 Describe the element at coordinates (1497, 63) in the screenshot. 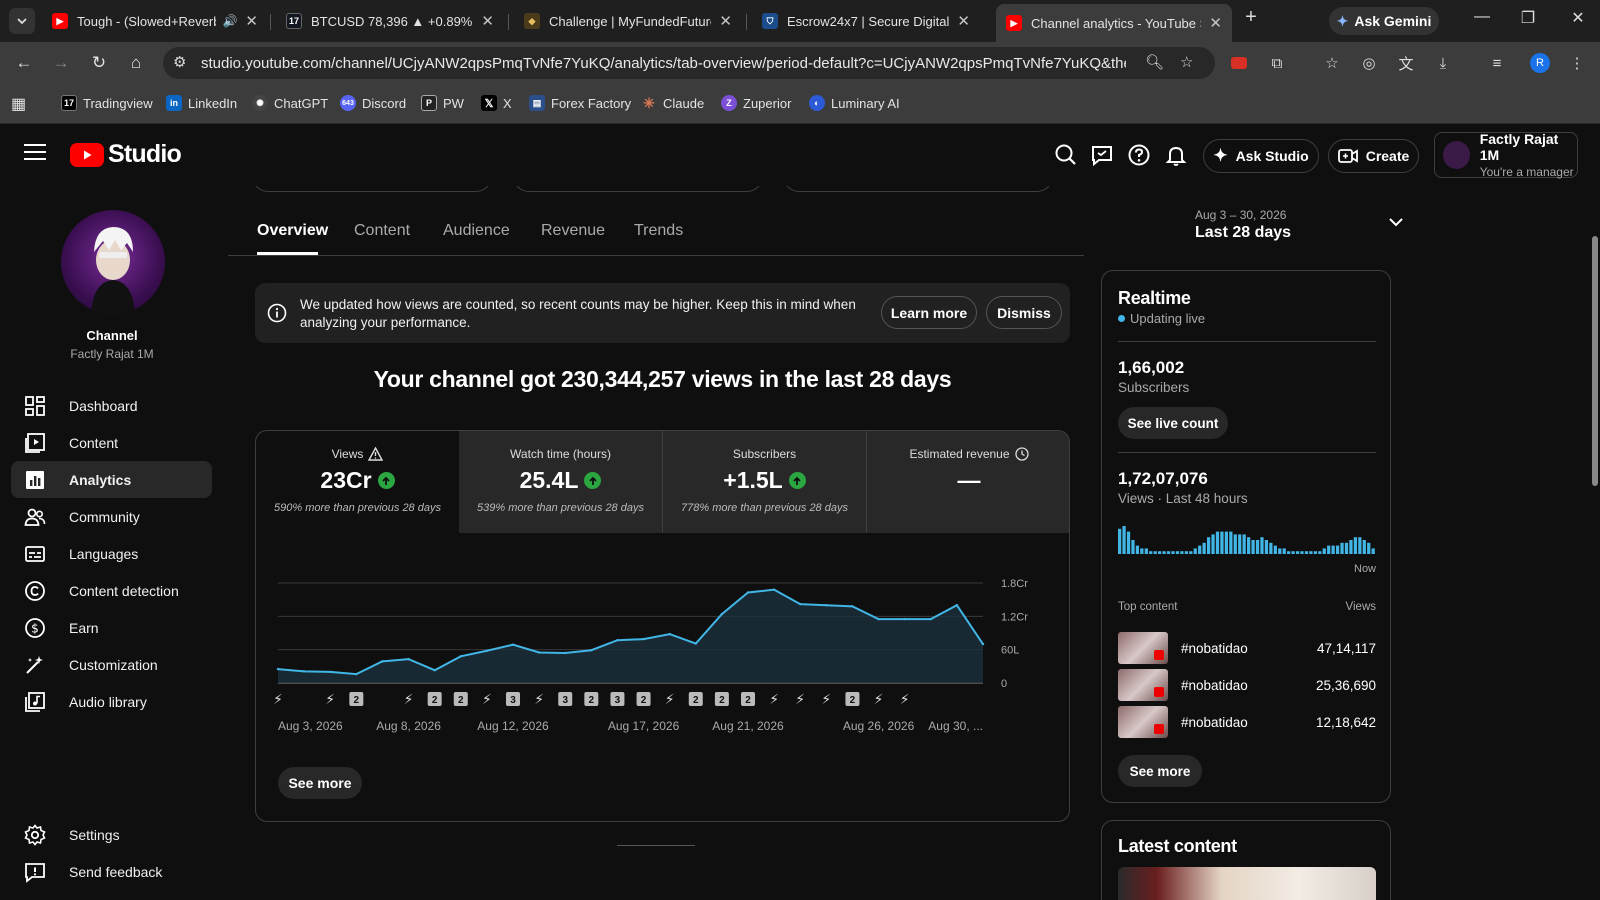

I see `media-control-icon: ≡` at that location.